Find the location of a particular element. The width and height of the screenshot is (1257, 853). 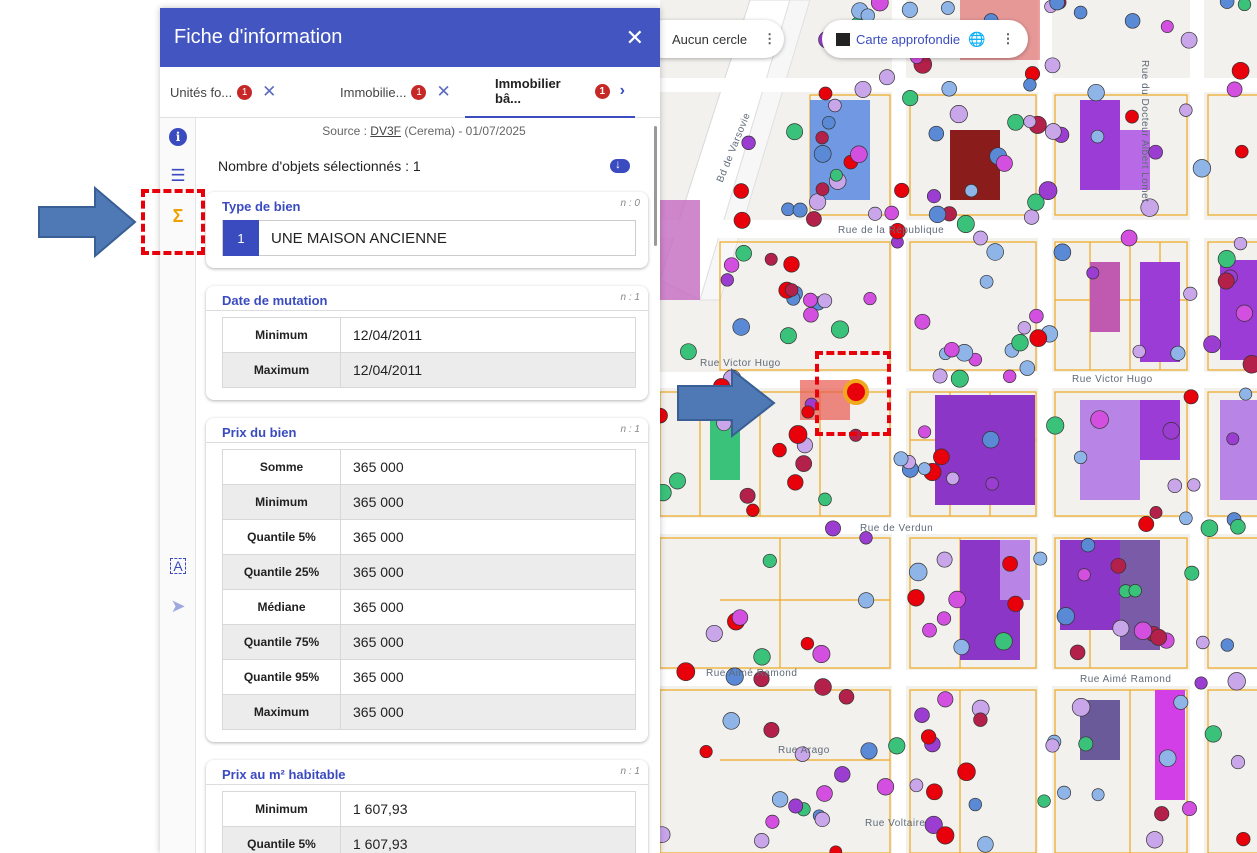

close-tab-icon: ✕ is located at coordinates (269, 92).